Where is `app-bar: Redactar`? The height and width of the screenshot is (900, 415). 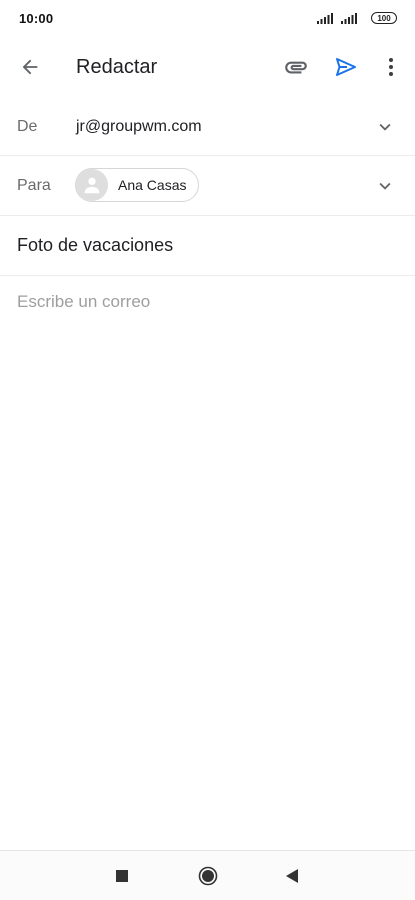
app-bar: Redactar is located at coordinates (207, 67).